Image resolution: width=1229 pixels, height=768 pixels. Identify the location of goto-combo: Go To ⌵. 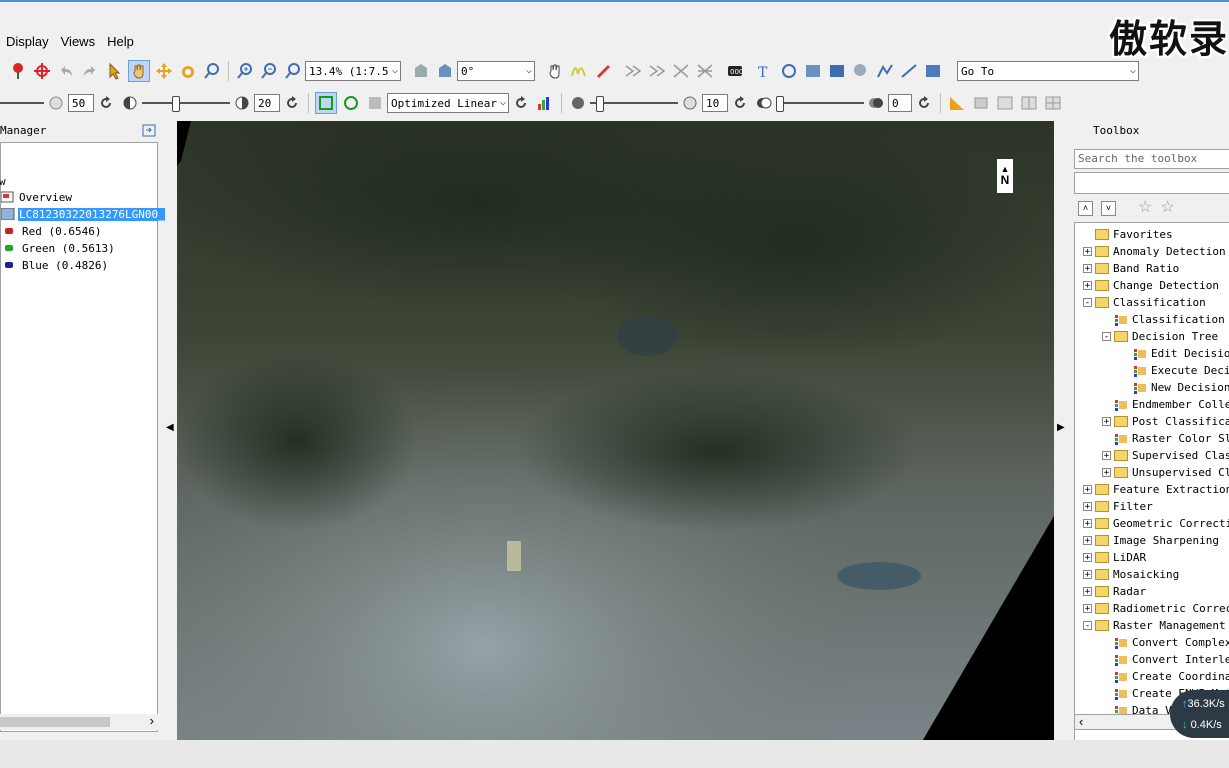
(1048, 71).